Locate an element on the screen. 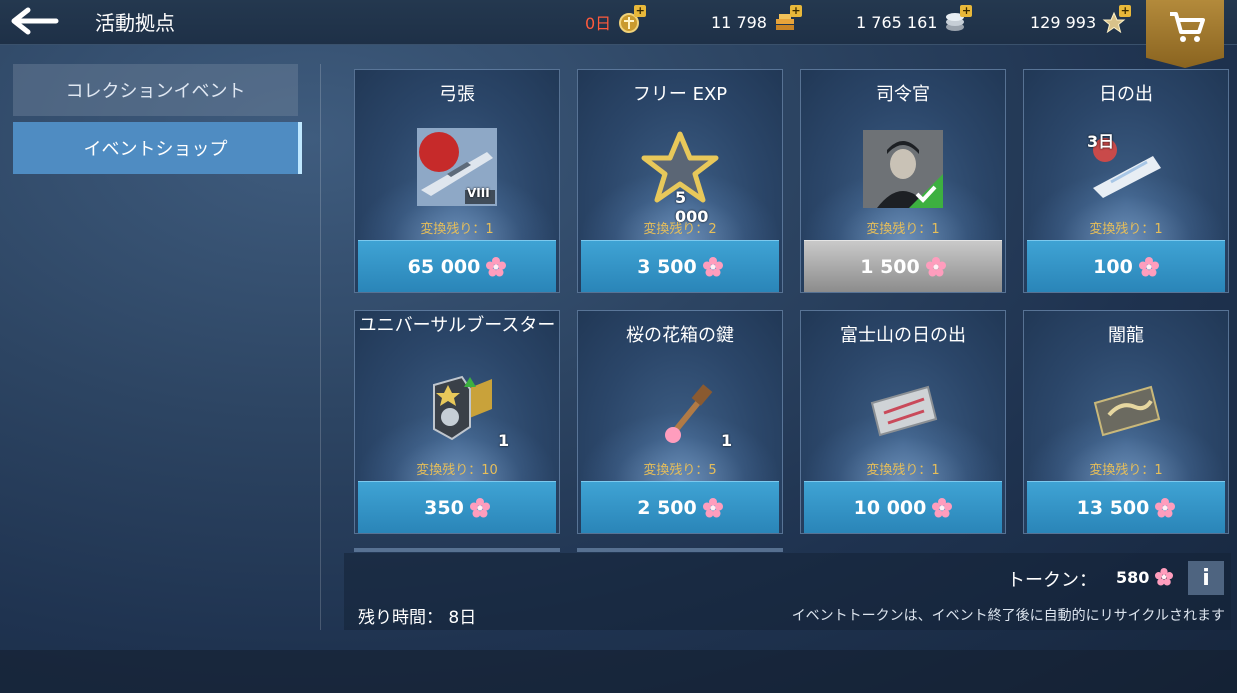 The width and height of the screenshot is (1237, 693). card-name: 富士山の日の出 is located at coordinates (903, 335).